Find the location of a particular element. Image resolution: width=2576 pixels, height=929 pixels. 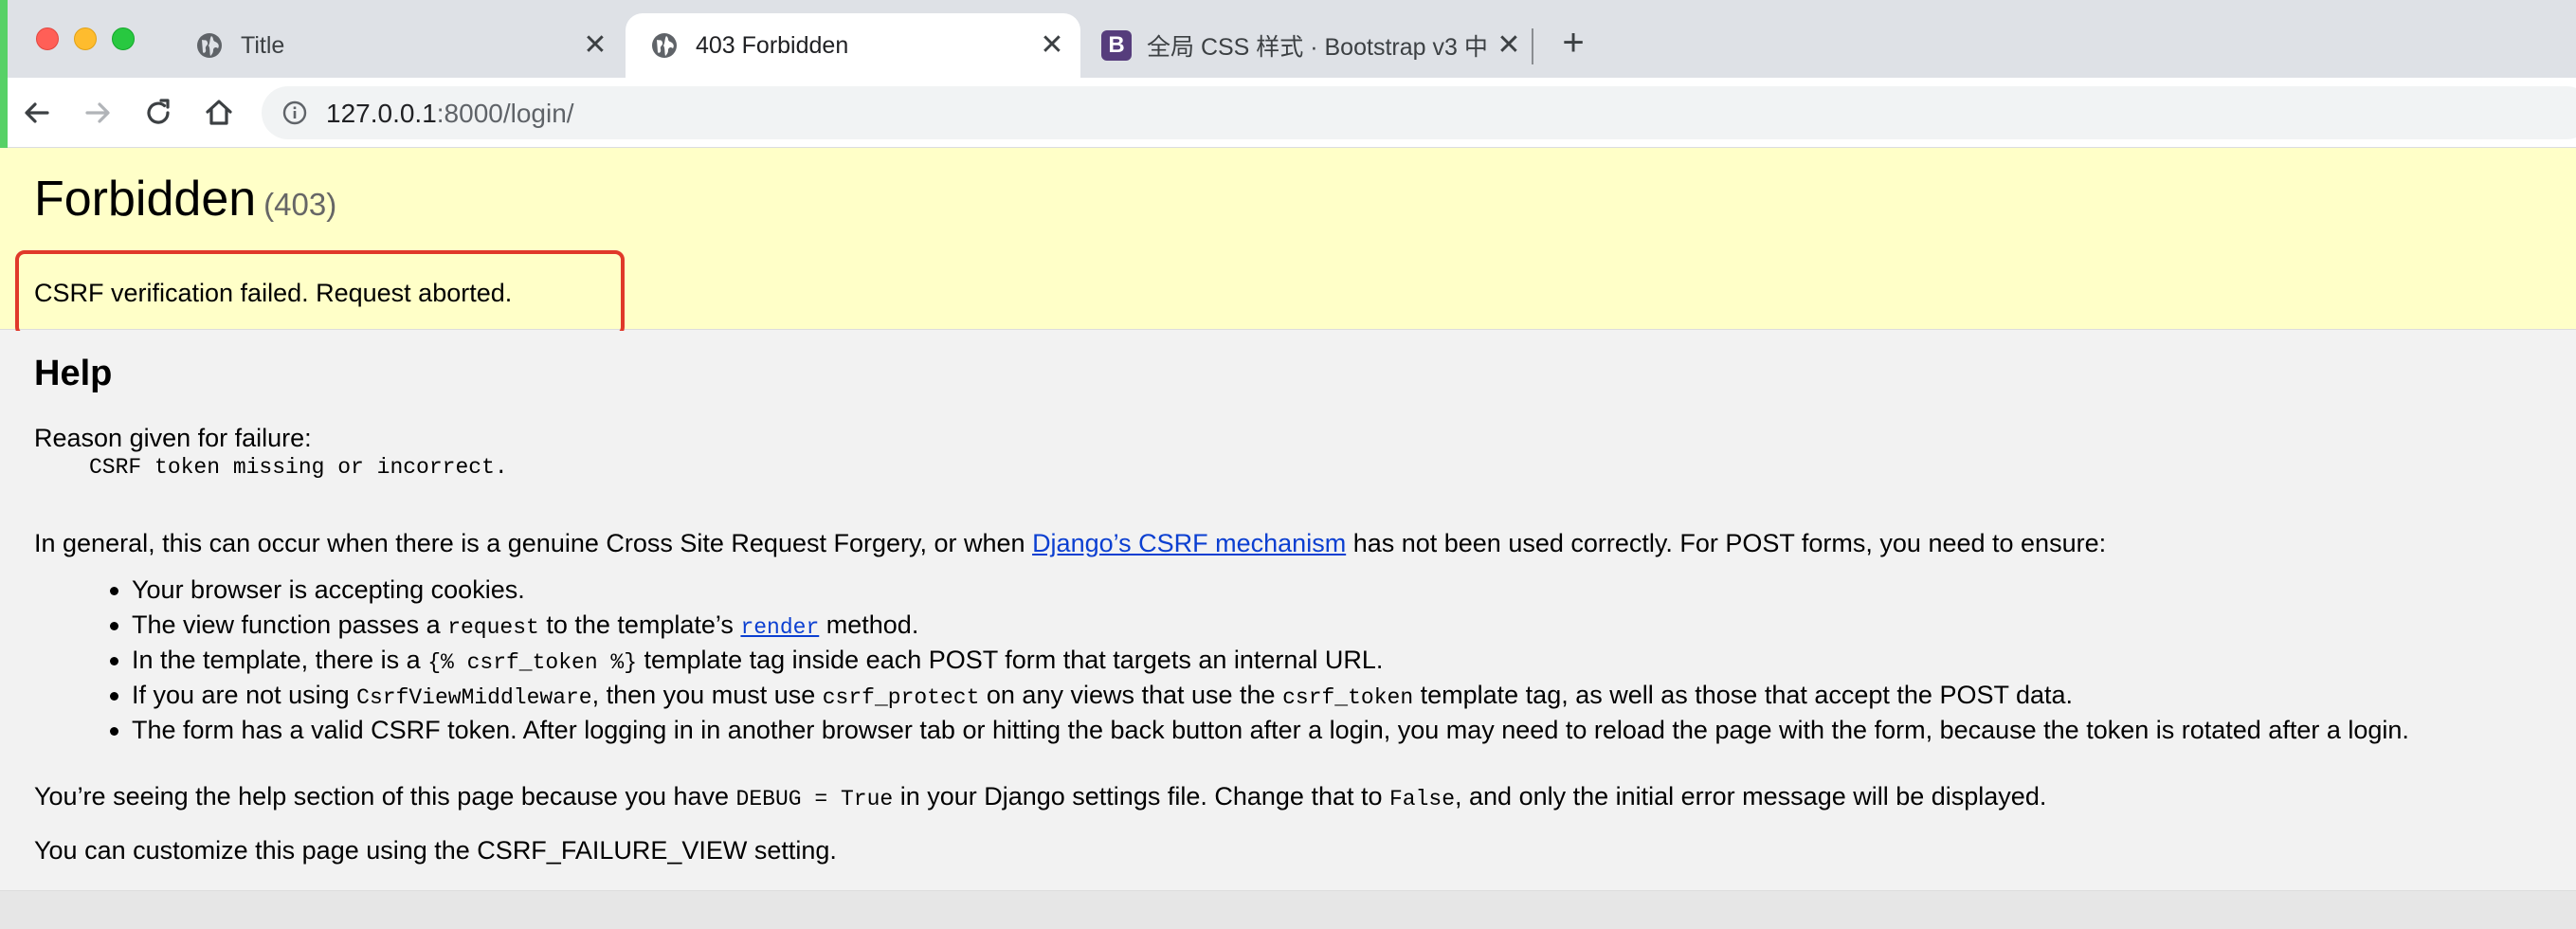

minimize-window-button is located at coordinates (85, 38).